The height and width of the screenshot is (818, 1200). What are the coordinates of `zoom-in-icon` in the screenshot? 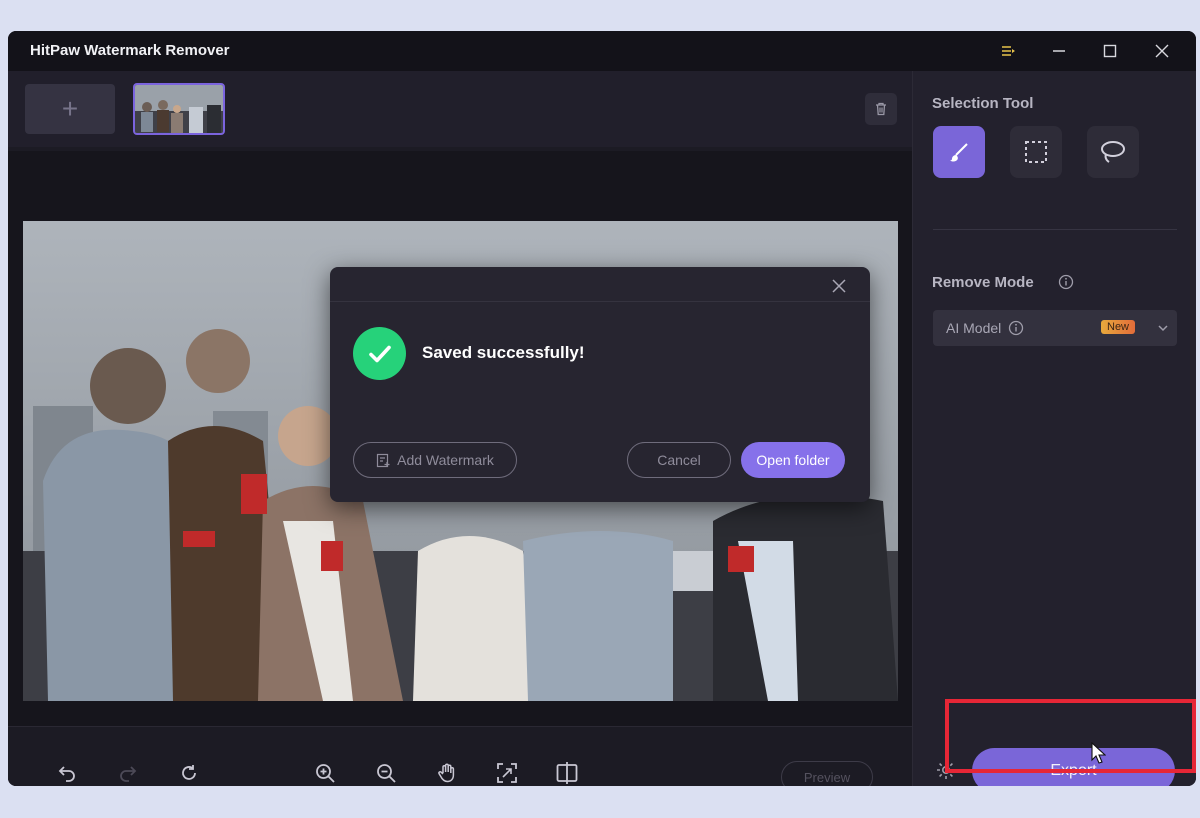 It's located at (325, 771).